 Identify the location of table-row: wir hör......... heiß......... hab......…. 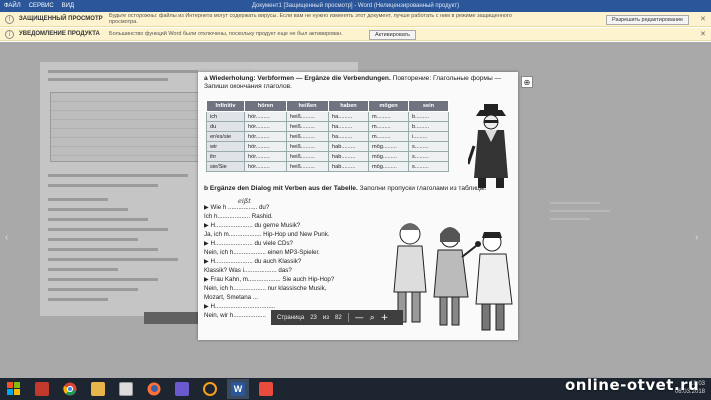
(327, 146).